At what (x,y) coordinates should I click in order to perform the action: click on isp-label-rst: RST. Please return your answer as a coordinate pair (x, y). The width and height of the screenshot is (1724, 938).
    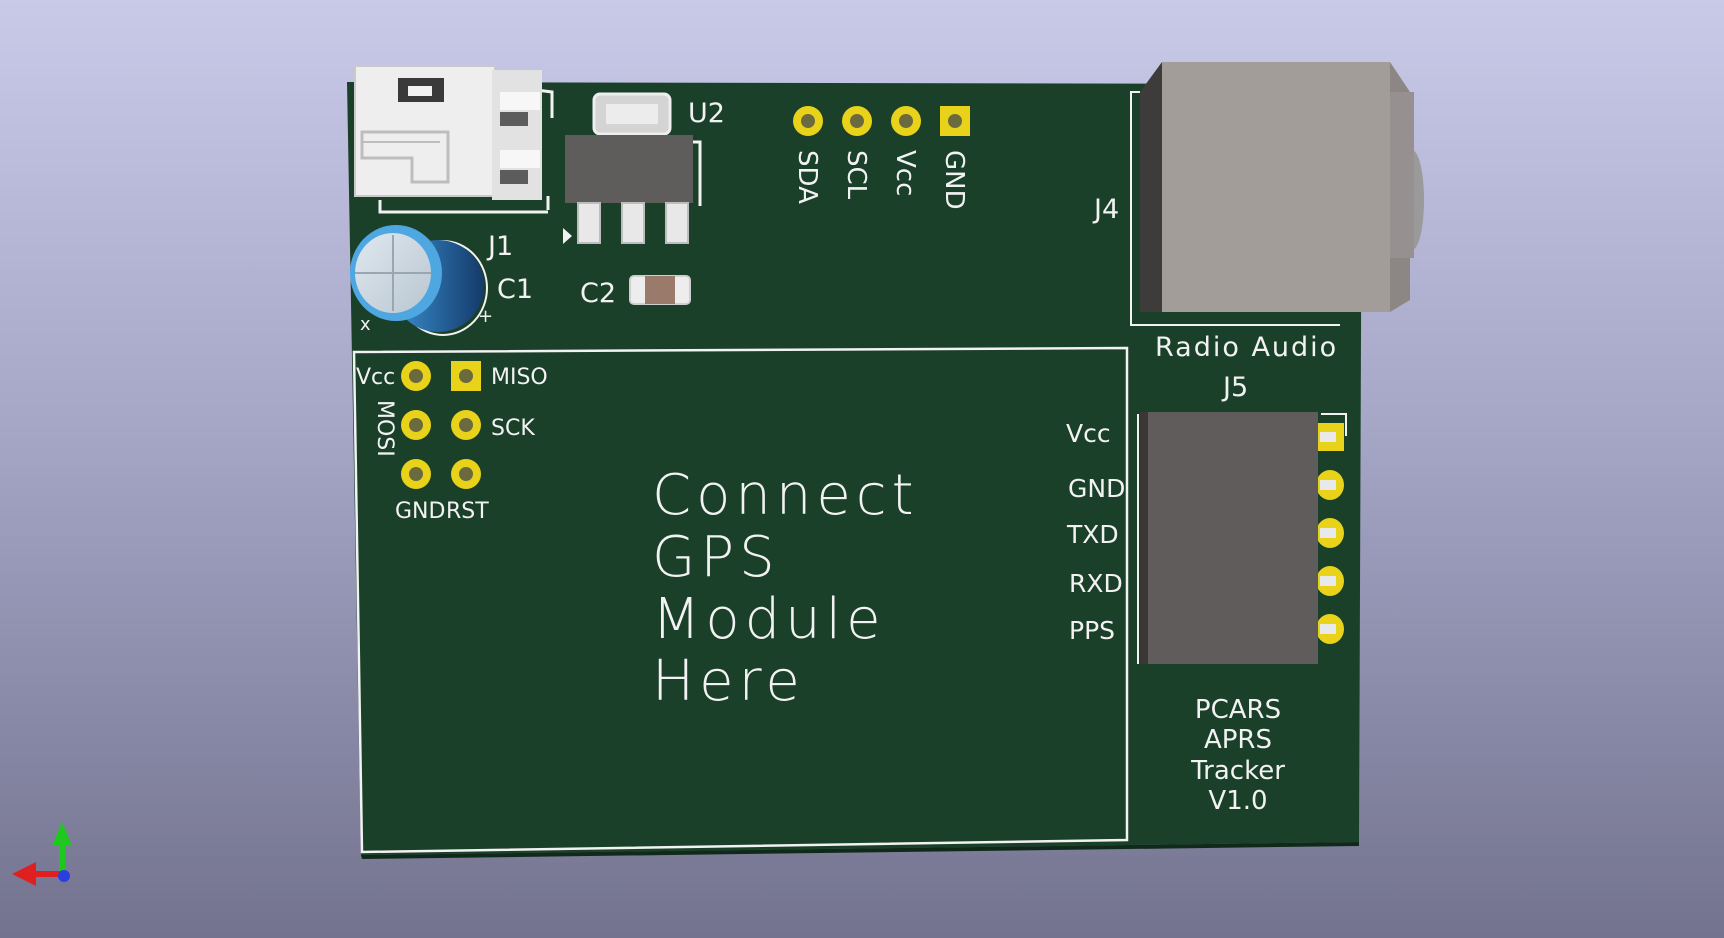
    Looking at the image, I should click on (467, 511).